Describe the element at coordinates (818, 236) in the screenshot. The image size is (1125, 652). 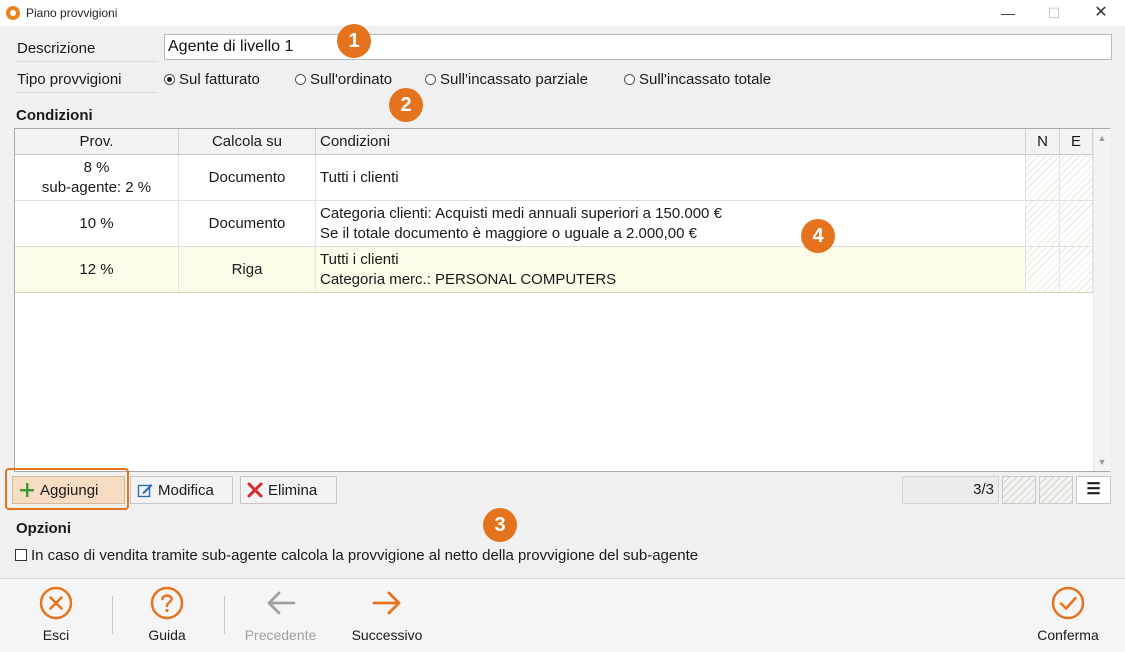
I see `callout-badge-4: 4` at that location.